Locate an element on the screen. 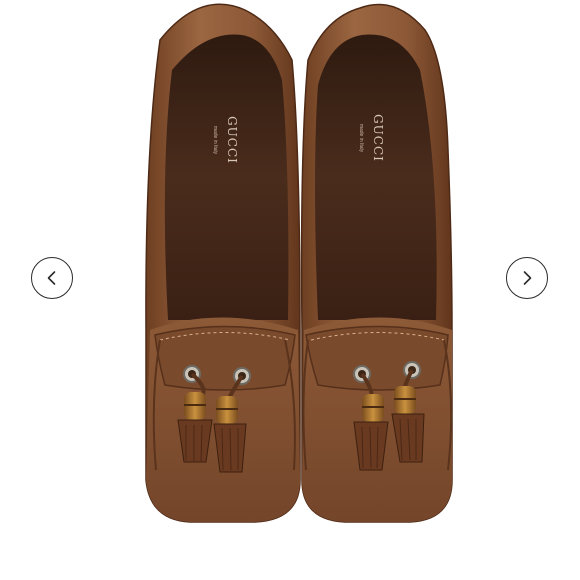  prev-image-button is located at coordinates (52, 278).